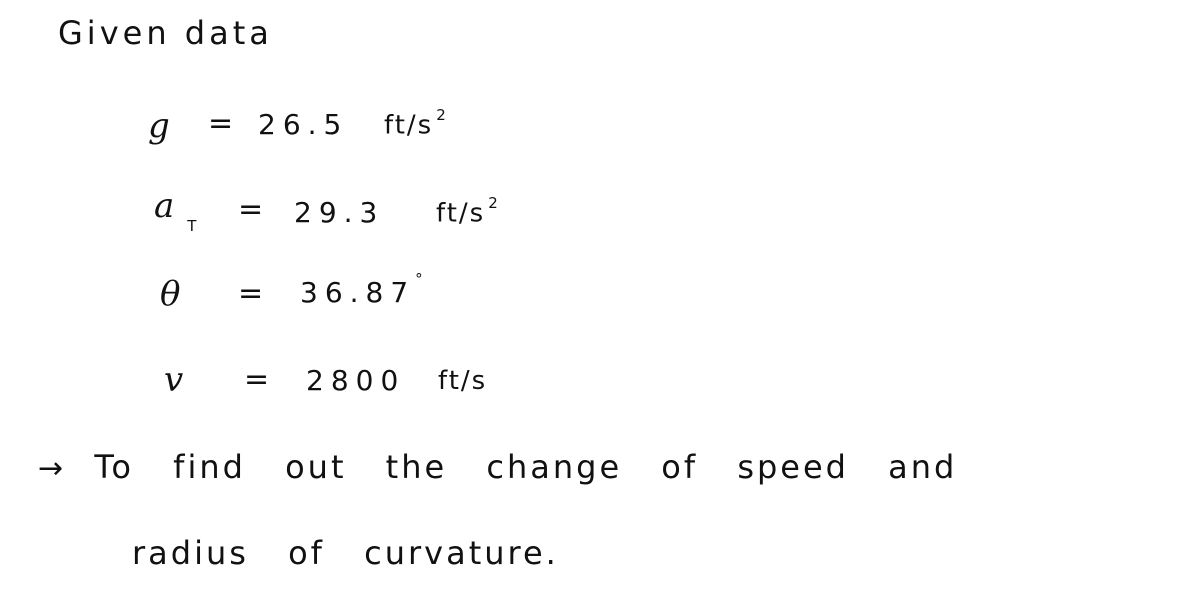 The width and height of the screenshot is (1200, 616). What do you see at coordinates (361, 289) in the screenshot?
I see `value-theta: 36.87°` at bounding box center [361, 289].